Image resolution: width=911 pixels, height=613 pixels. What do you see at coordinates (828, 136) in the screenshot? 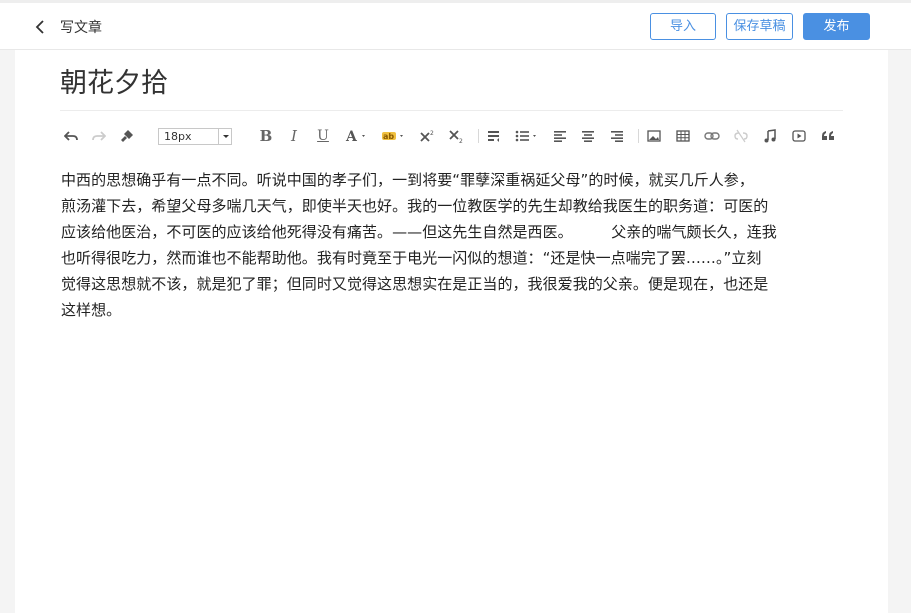
I see `quote-icon` at bounding box center [828, 136].